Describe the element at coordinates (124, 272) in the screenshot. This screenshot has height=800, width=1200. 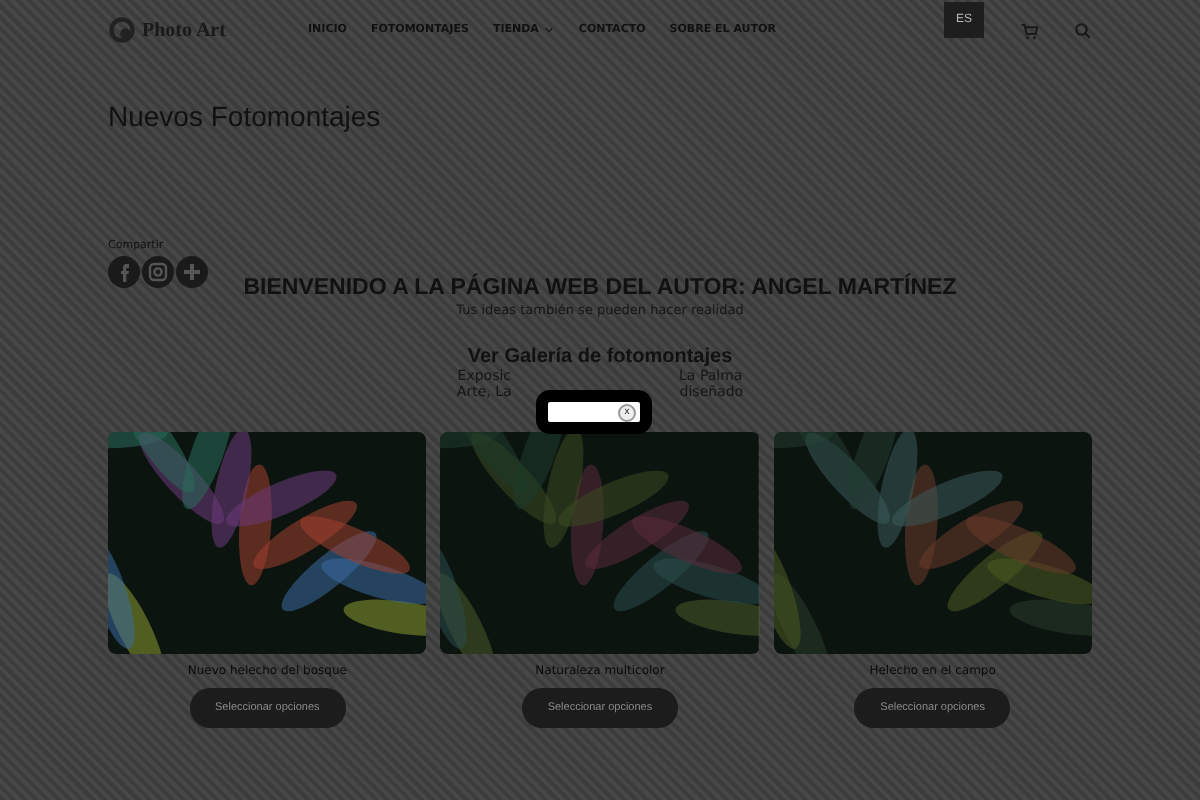
I see `facebook-icon` at that location.